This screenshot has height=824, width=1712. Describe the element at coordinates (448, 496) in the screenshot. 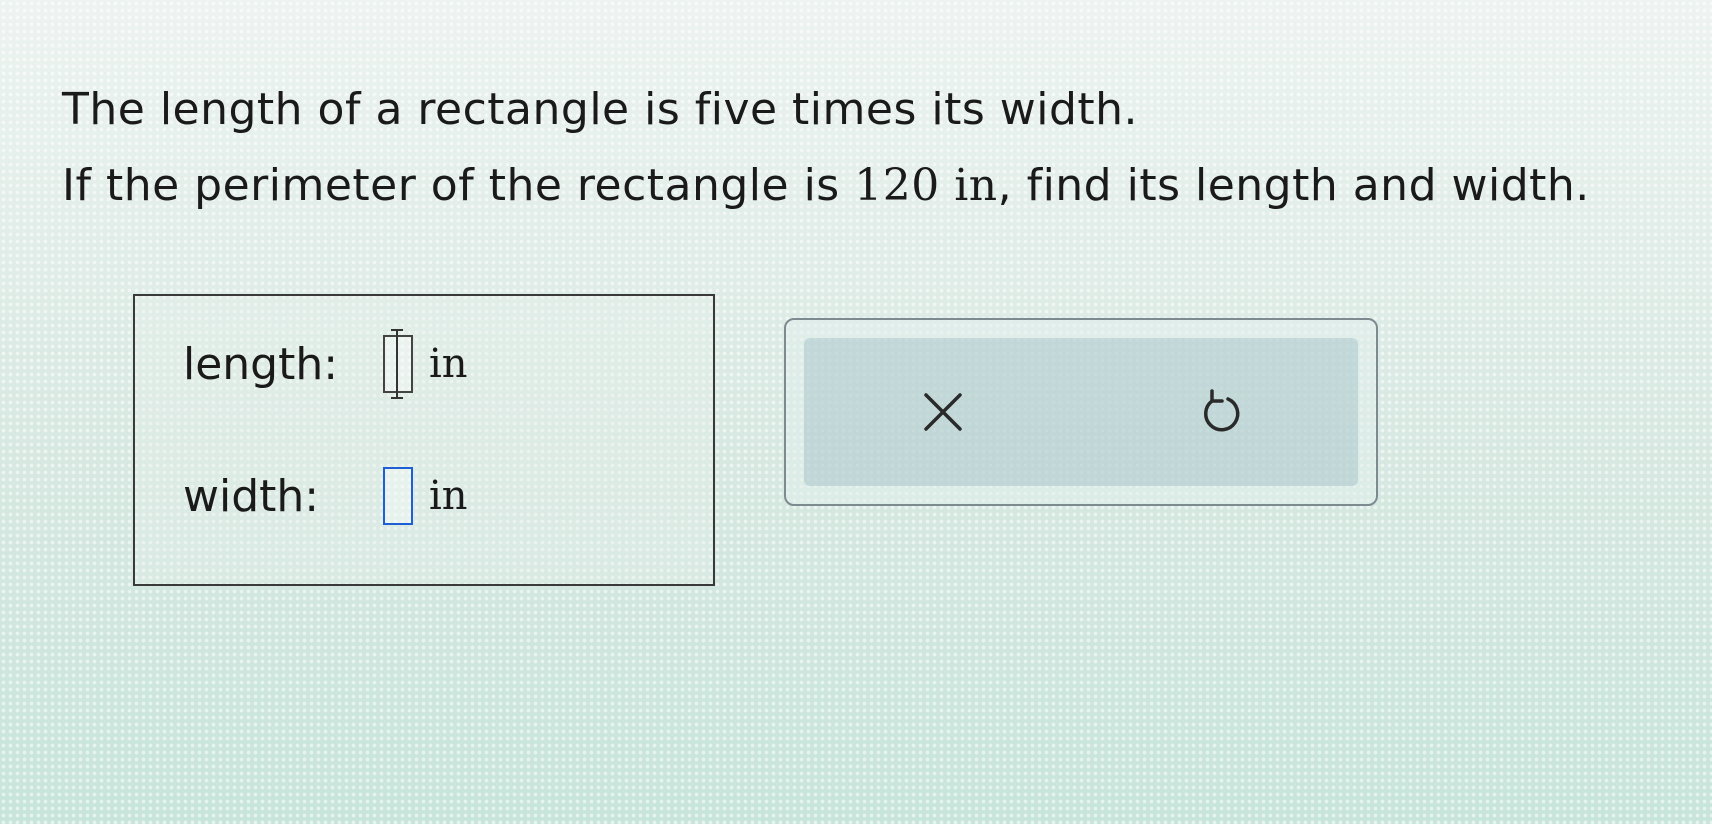

I see `width-unit: in` at that location.